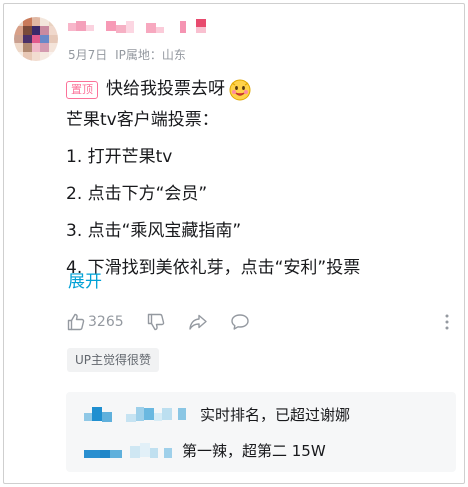 The width and height of the screenshot is (468, 487). Describe the element at coordinates (137, 194) in the screenshot. I see `body-line-2: 2. 点击下方“会员”` at that location.